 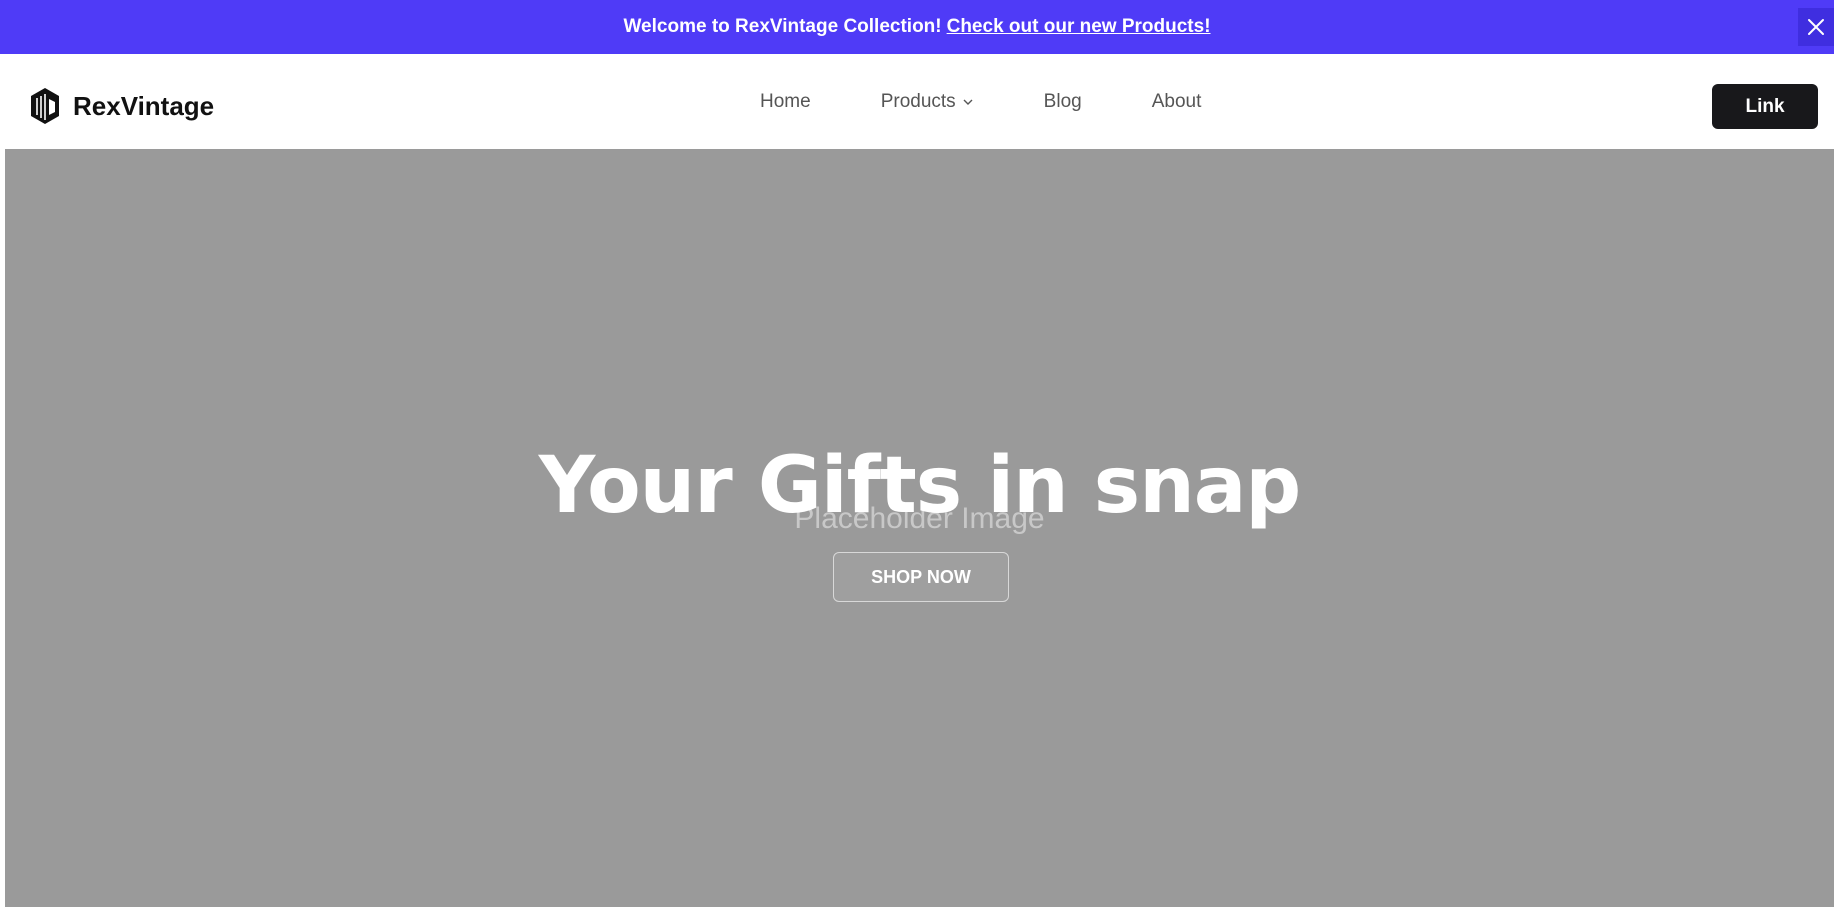 What do you see at coordinates (1079, 26) in the screenshot?
I see `announcement-link: Check out our new Products!` at bounding box center [1079, 26].